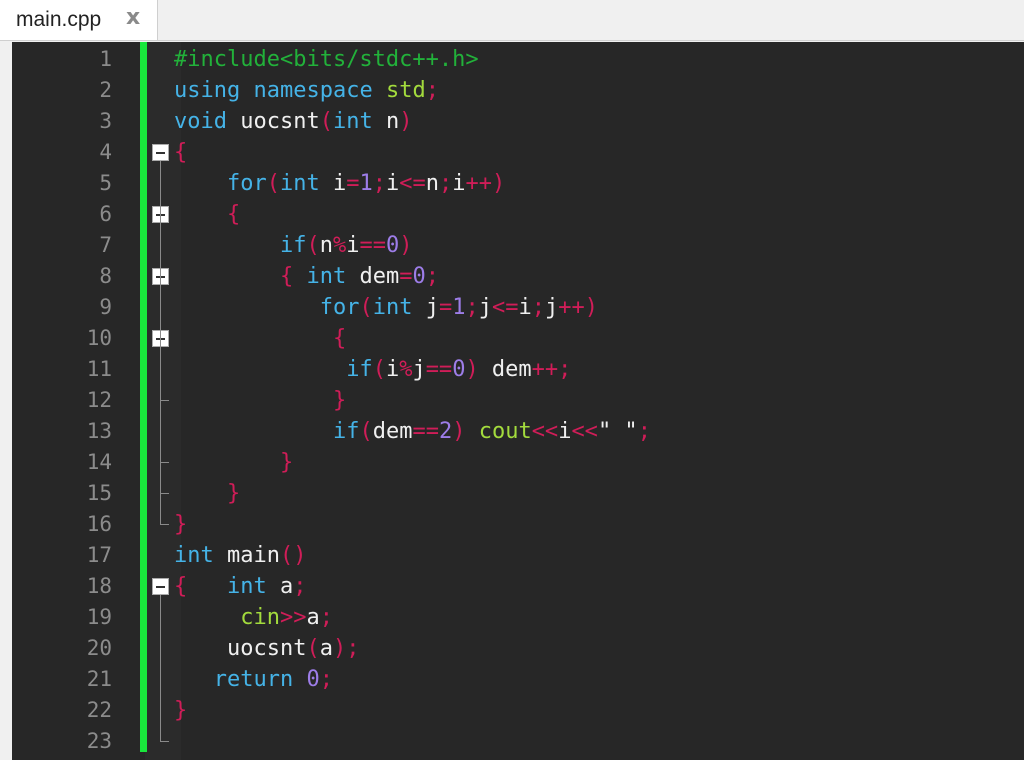  I want to click on code-line: if(i%j==0) dem++;, so click(372, 369).